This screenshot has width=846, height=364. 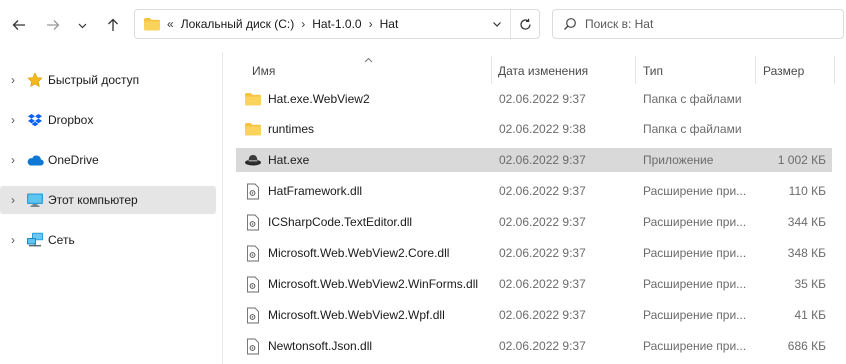 I want to click on sidebar-item-label: Этот компьютер, so click(x=93, y=200).